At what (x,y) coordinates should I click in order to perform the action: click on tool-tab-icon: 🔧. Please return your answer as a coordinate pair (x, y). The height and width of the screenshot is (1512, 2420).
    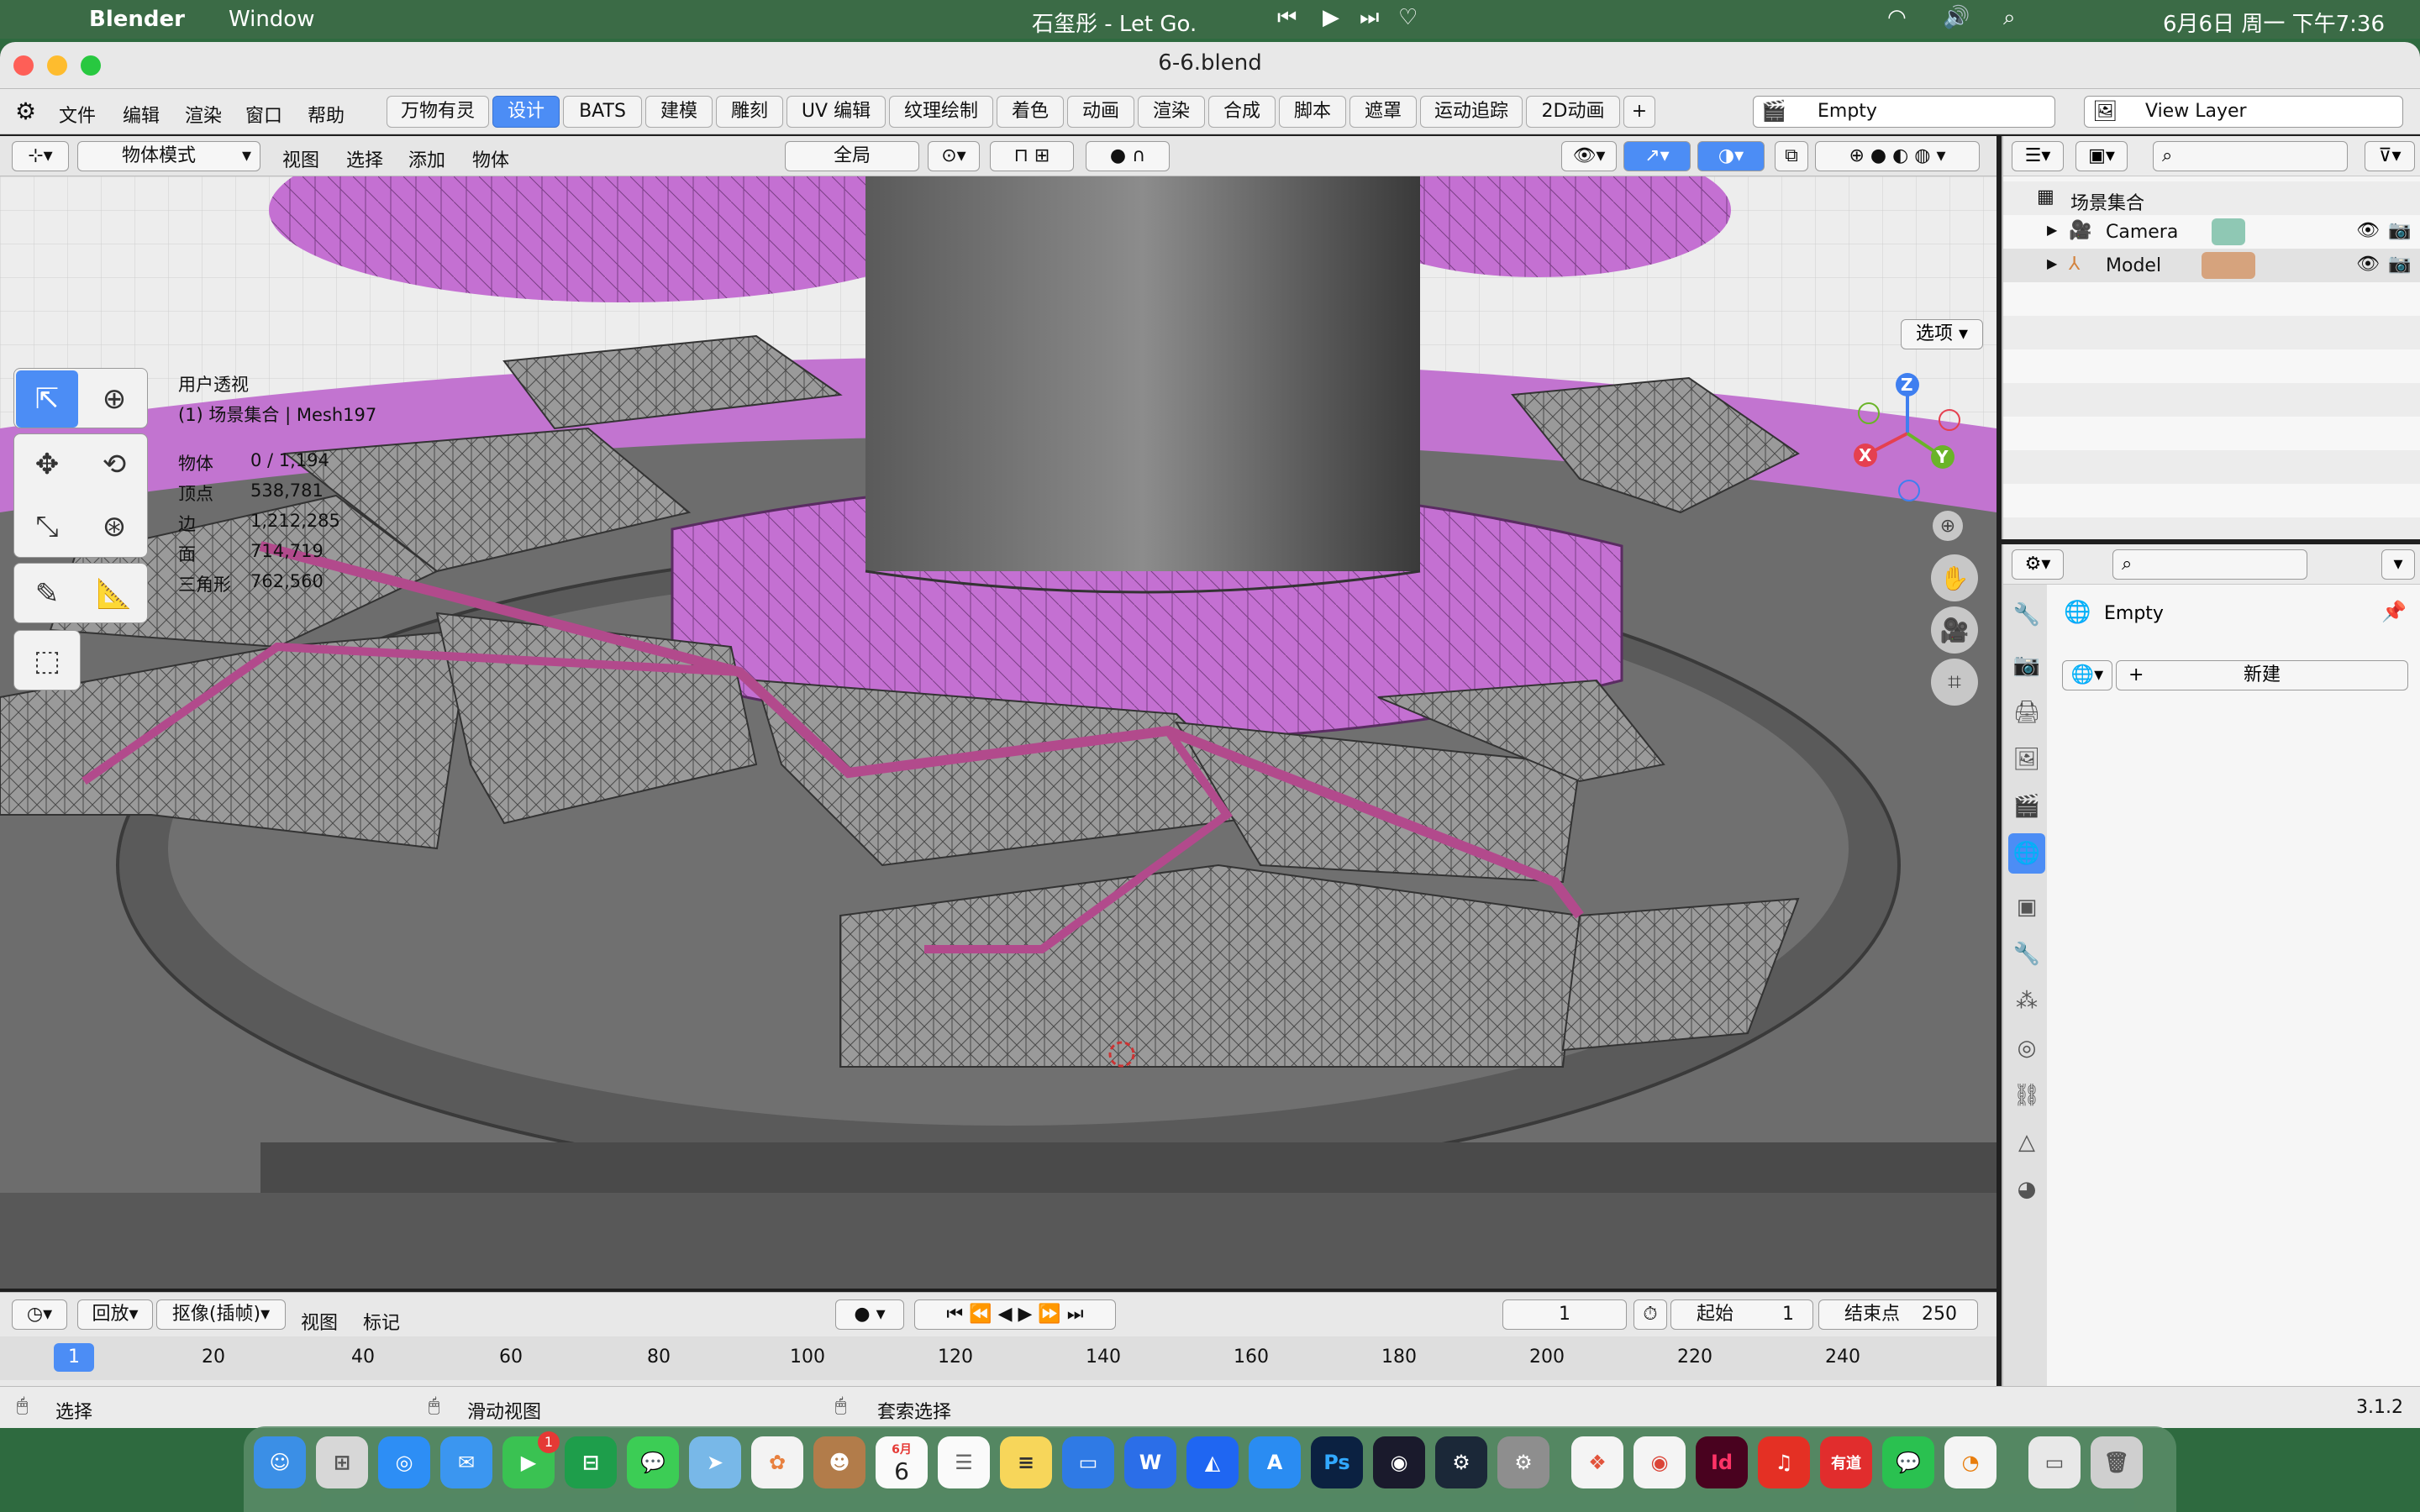
    Looking at the image, I should click on (2027, 615).